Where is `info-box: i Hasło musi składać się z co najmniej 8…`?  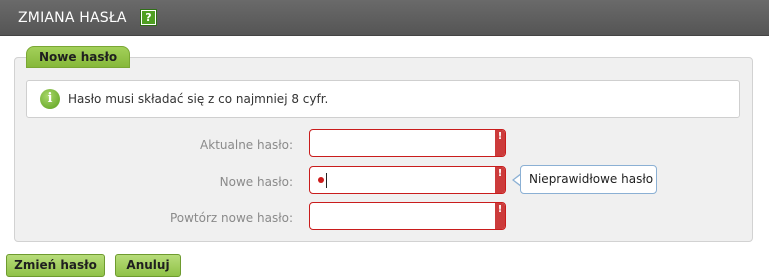
info-box: i Hasło musi składać się z co najmniej 8… is located at coordinates (383, 99).